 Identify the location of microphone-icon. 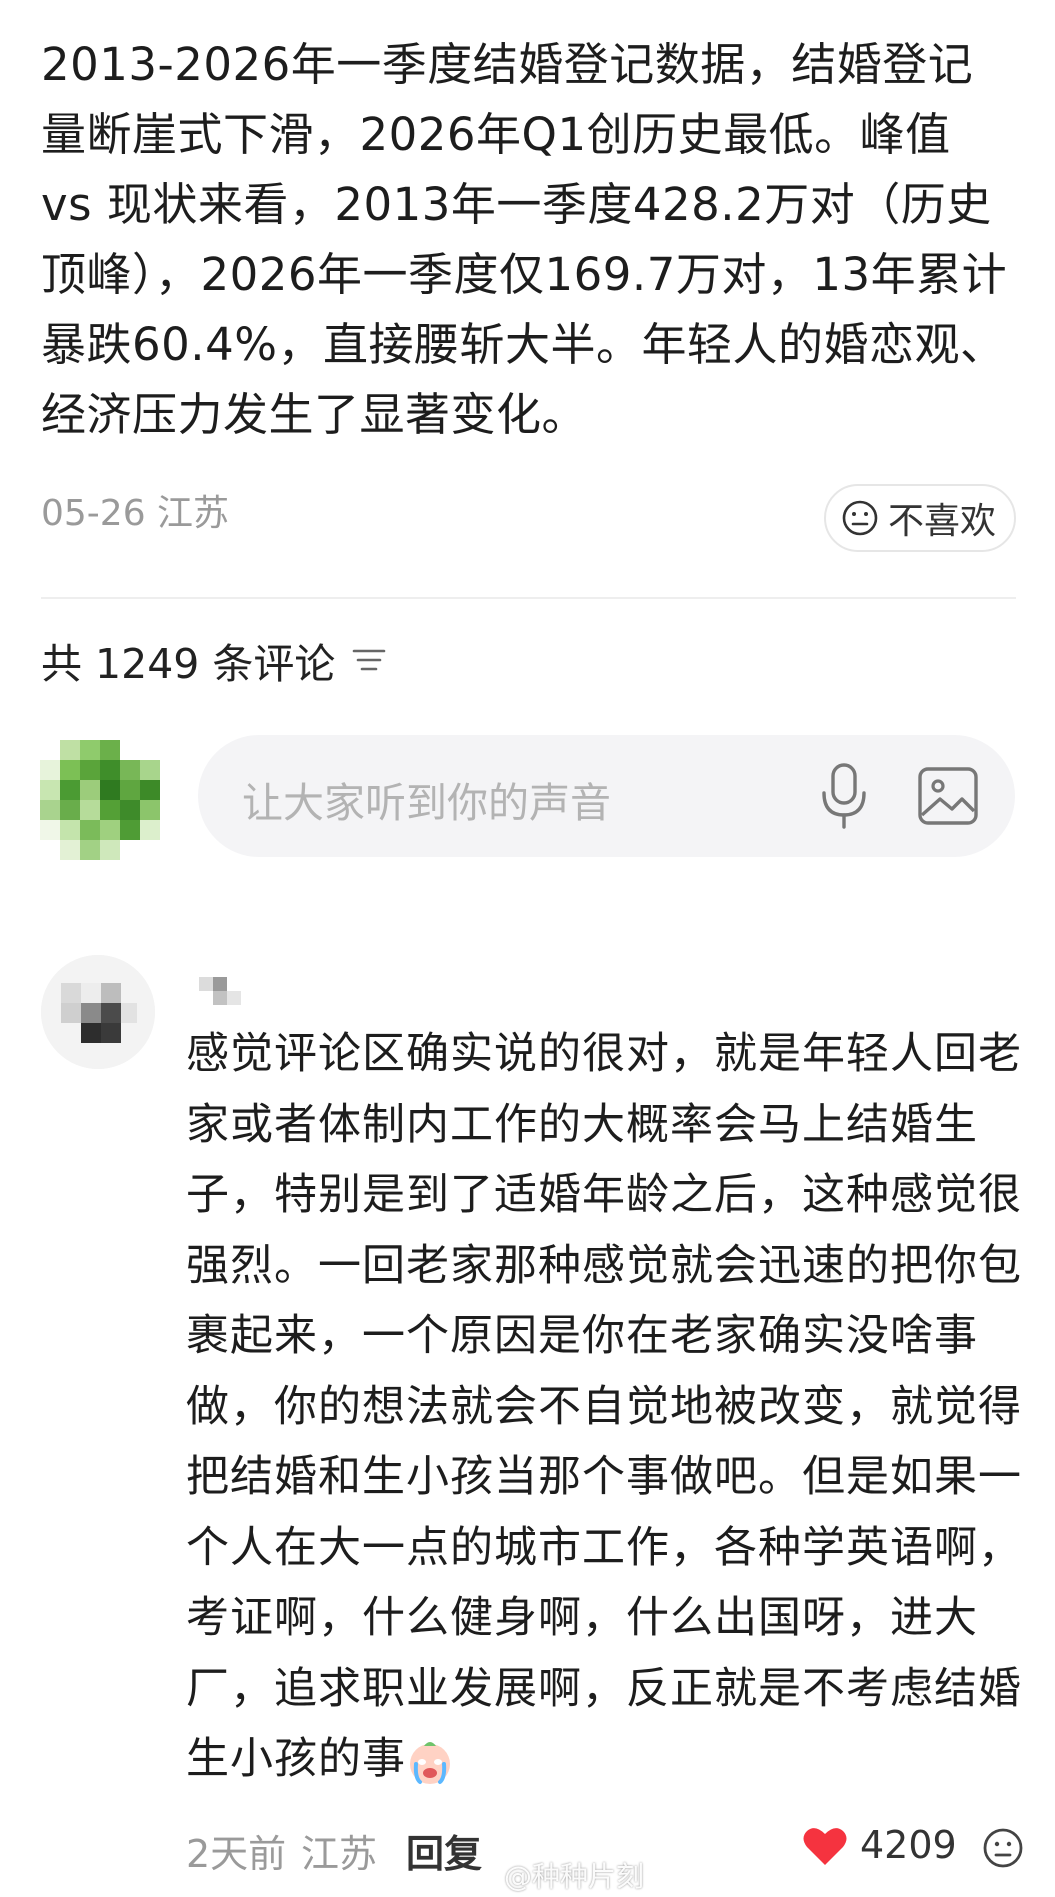
(844, 796).